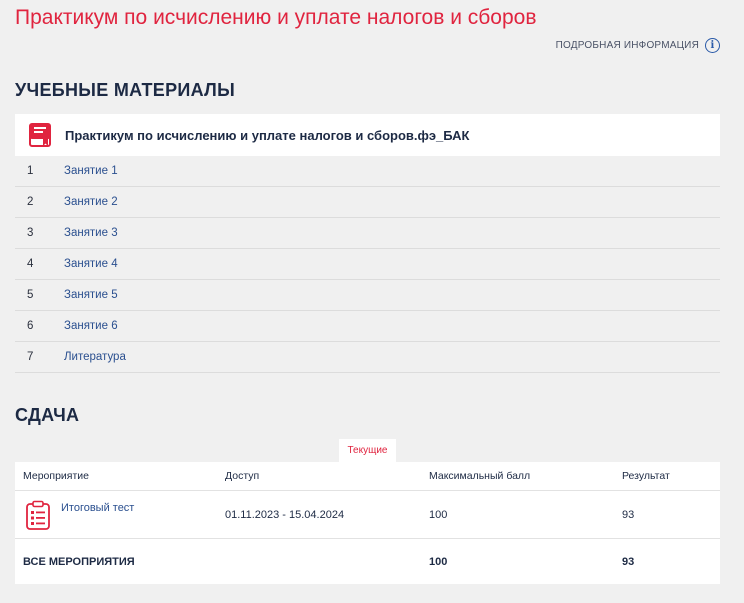  What do you see at coordinates (30, 233) in the screenshot?
I see `lesson-number: 3` at bounding box center [30, 233].